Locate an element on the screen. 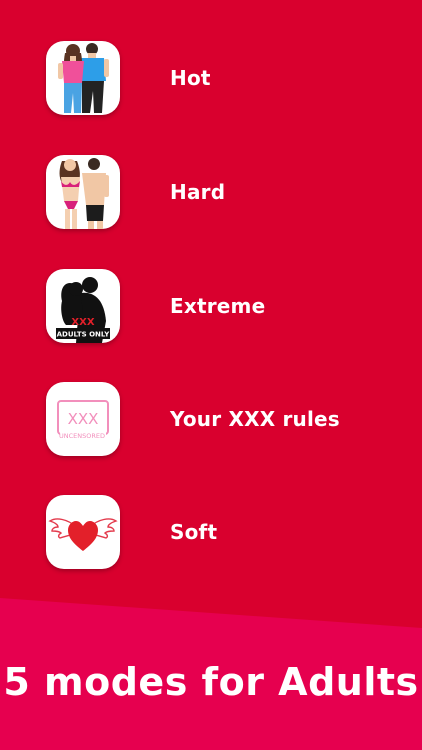 This screenshot has width=422, height=750. couple-casual-icon is located at coordinates (83, 78).